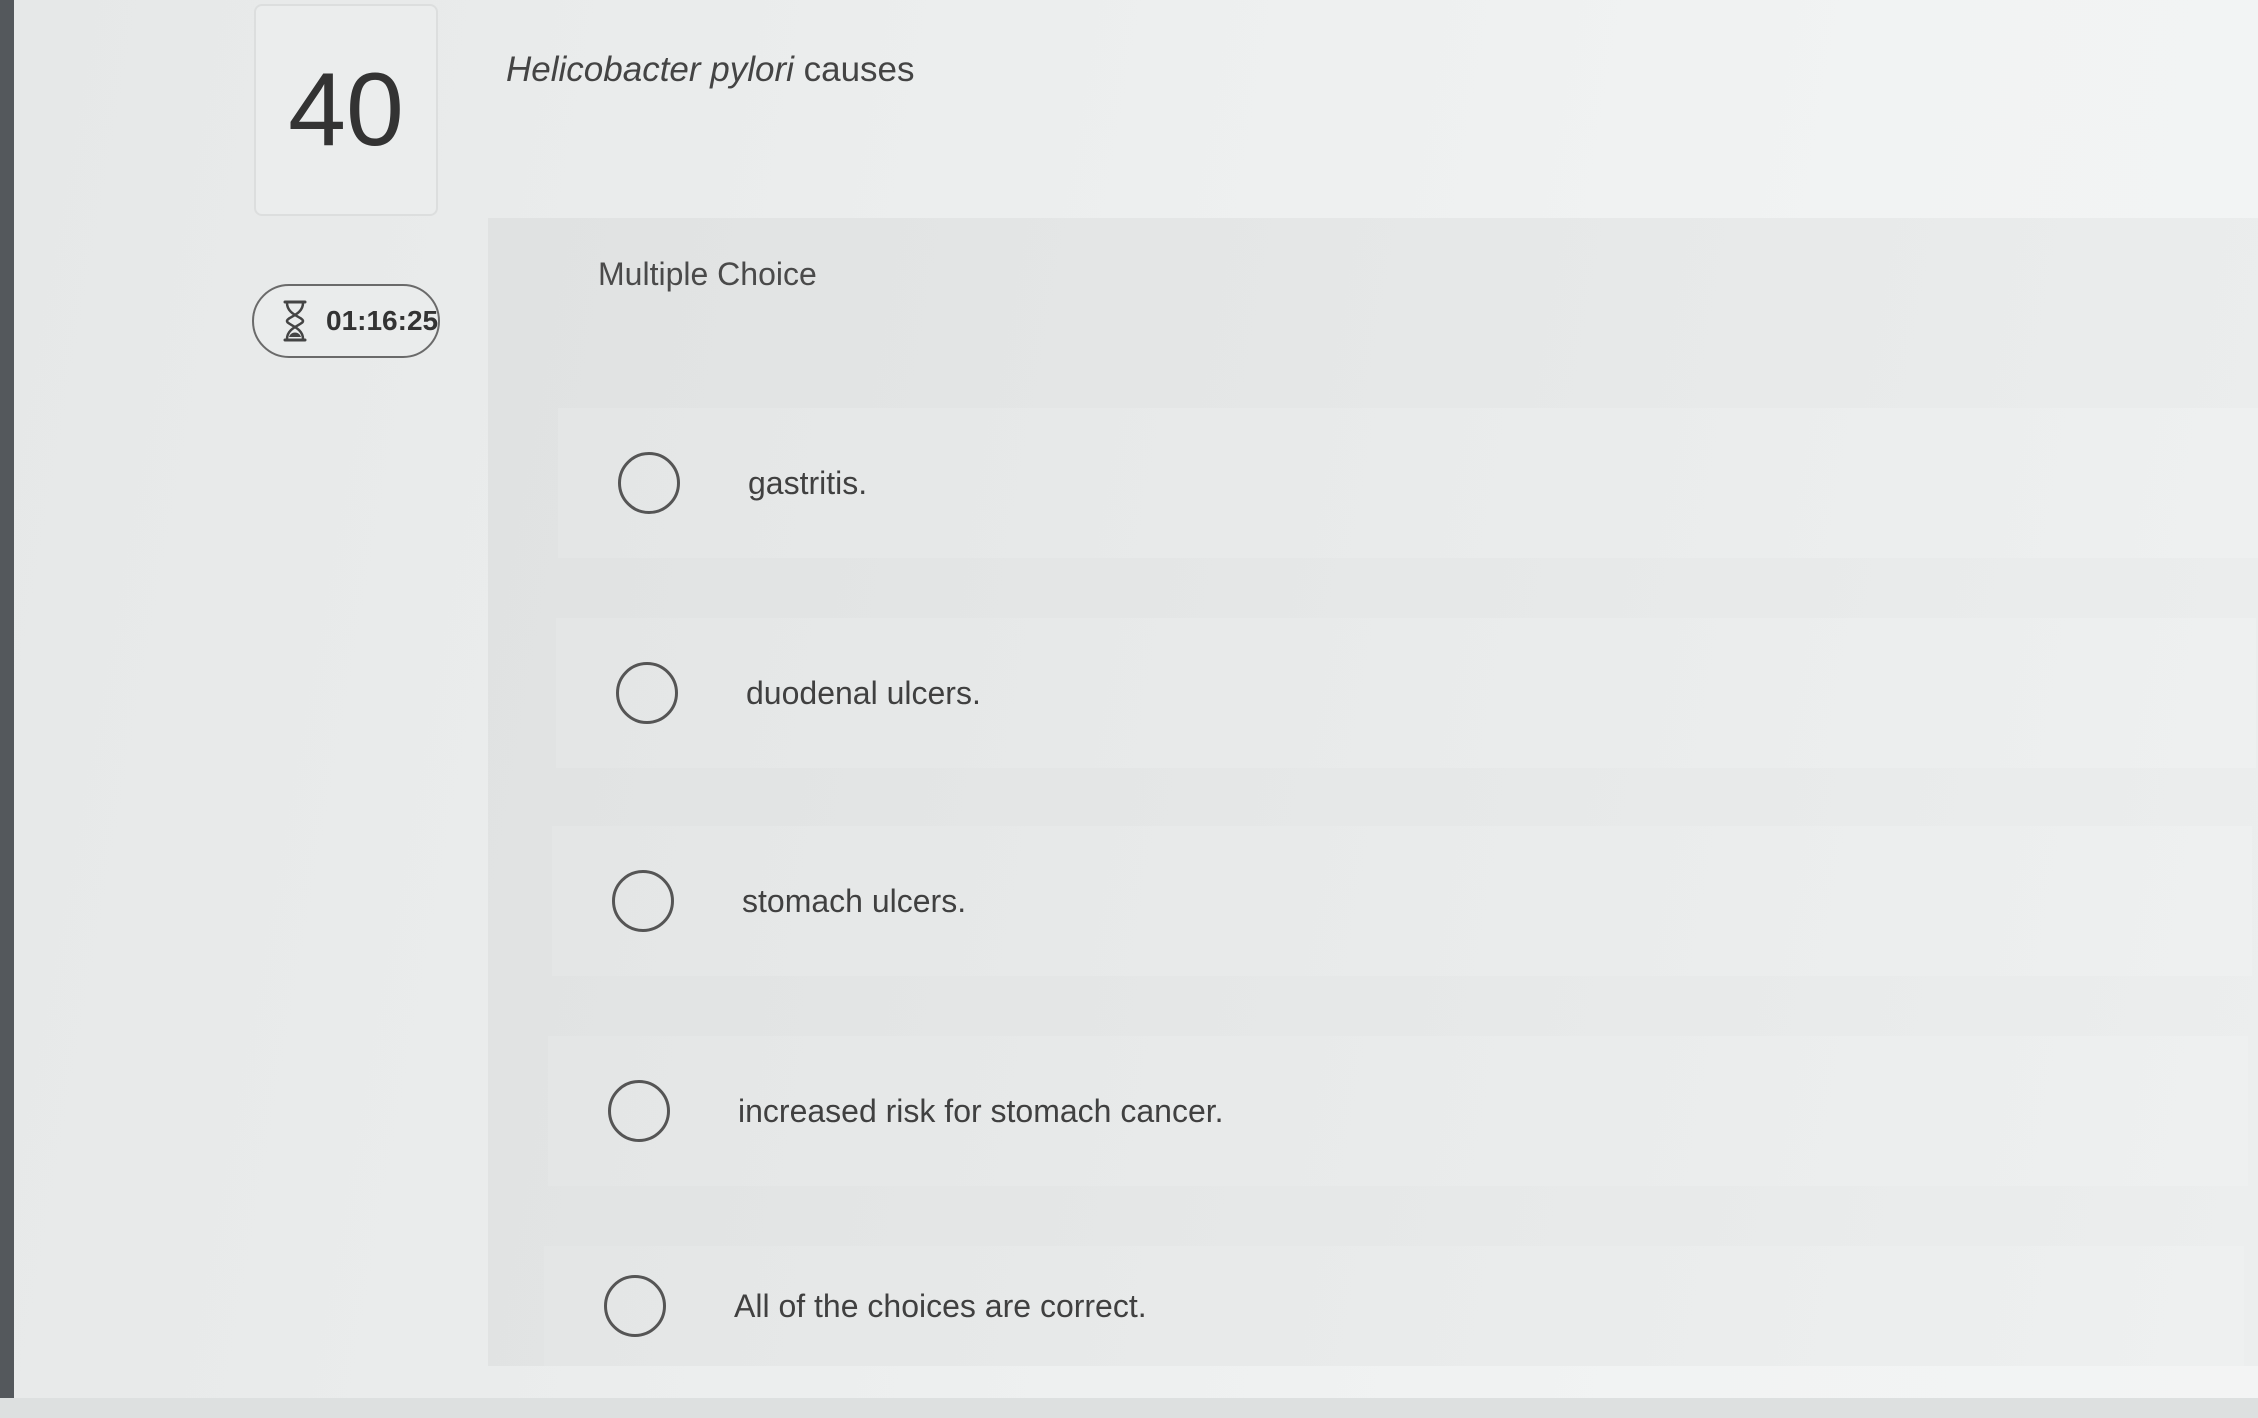 The width and height of the screenshot is (2258, 1418). I want to click on option-label: duodenal ulcers., so click(863, 692).